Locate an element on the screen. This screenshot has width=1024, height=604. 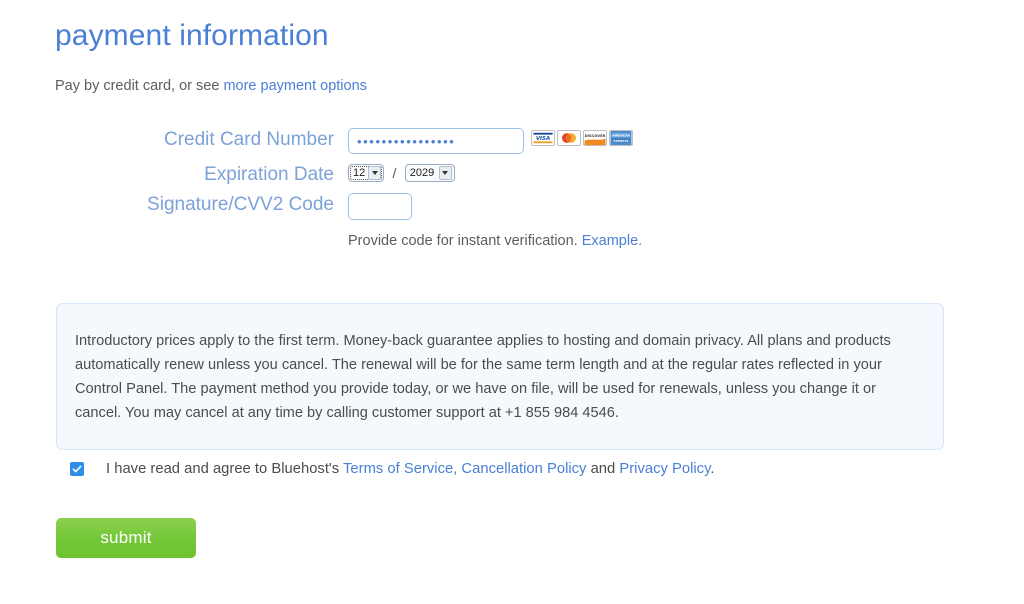
mastercard-card-logo is located at coordinates (569, 138).